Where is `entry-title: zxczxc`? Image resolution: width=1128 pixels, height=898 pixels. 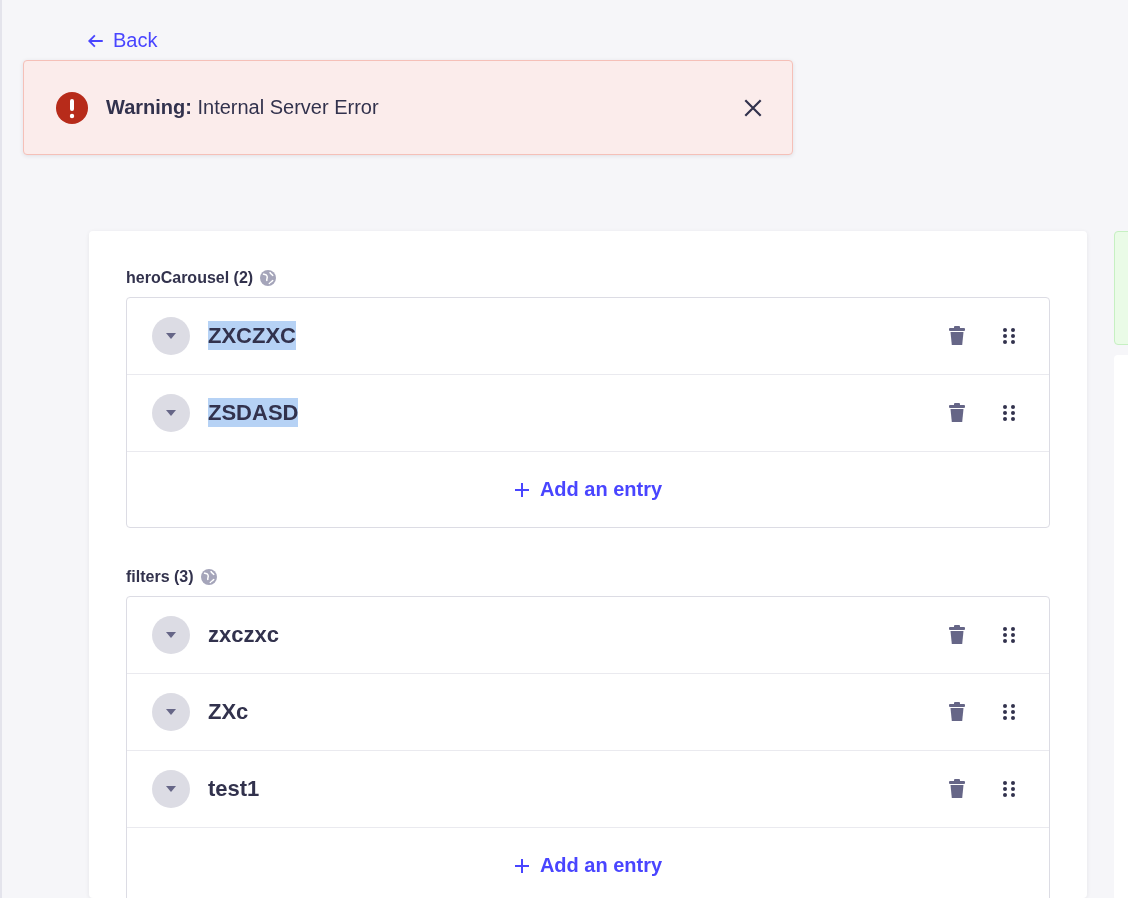
entry-title: zxczxc is located at coordinates (243, 635).